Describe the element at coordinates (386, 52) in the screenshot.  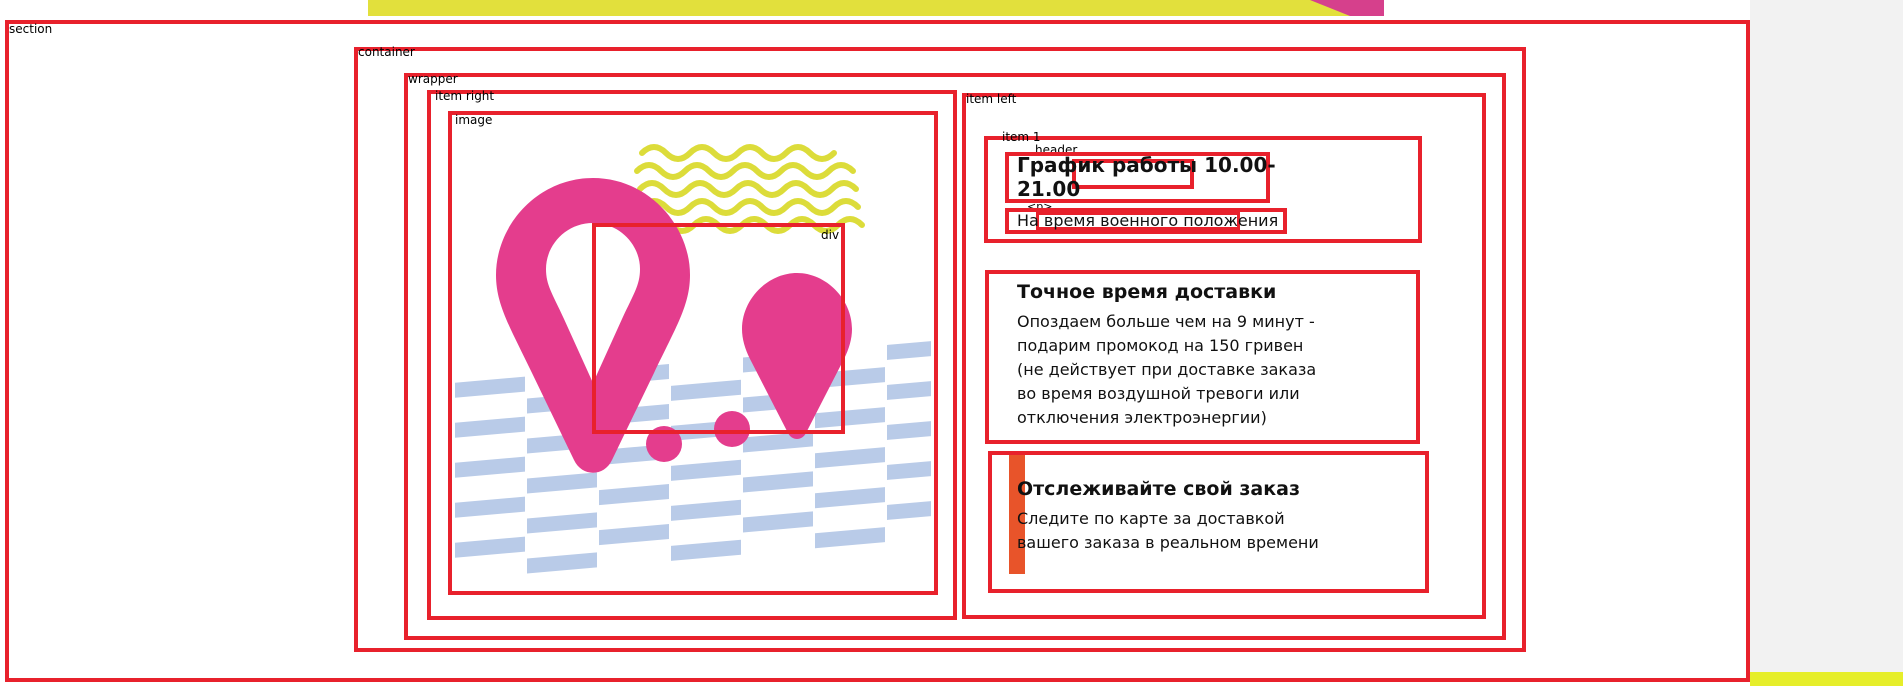
I see `container-label: container` at that location.